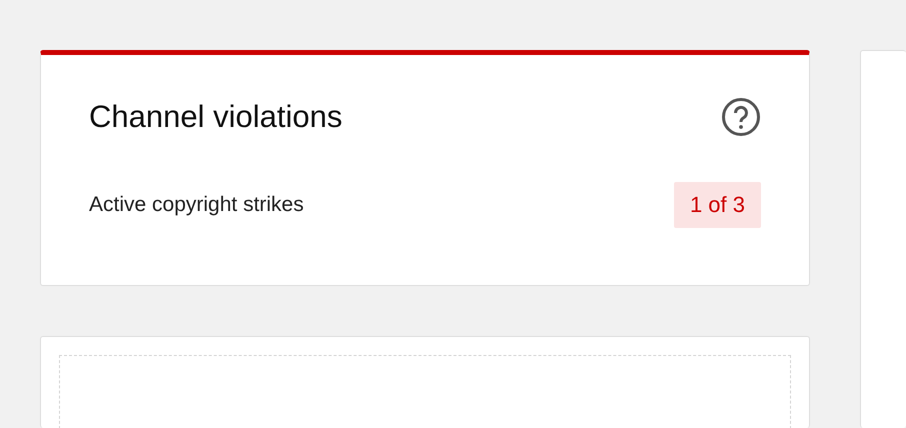 This screenshot has height=428, width=906. Describe the element at coordinates (215, 117) in the screenshot. I see `card-title: Channel violations` at that location.